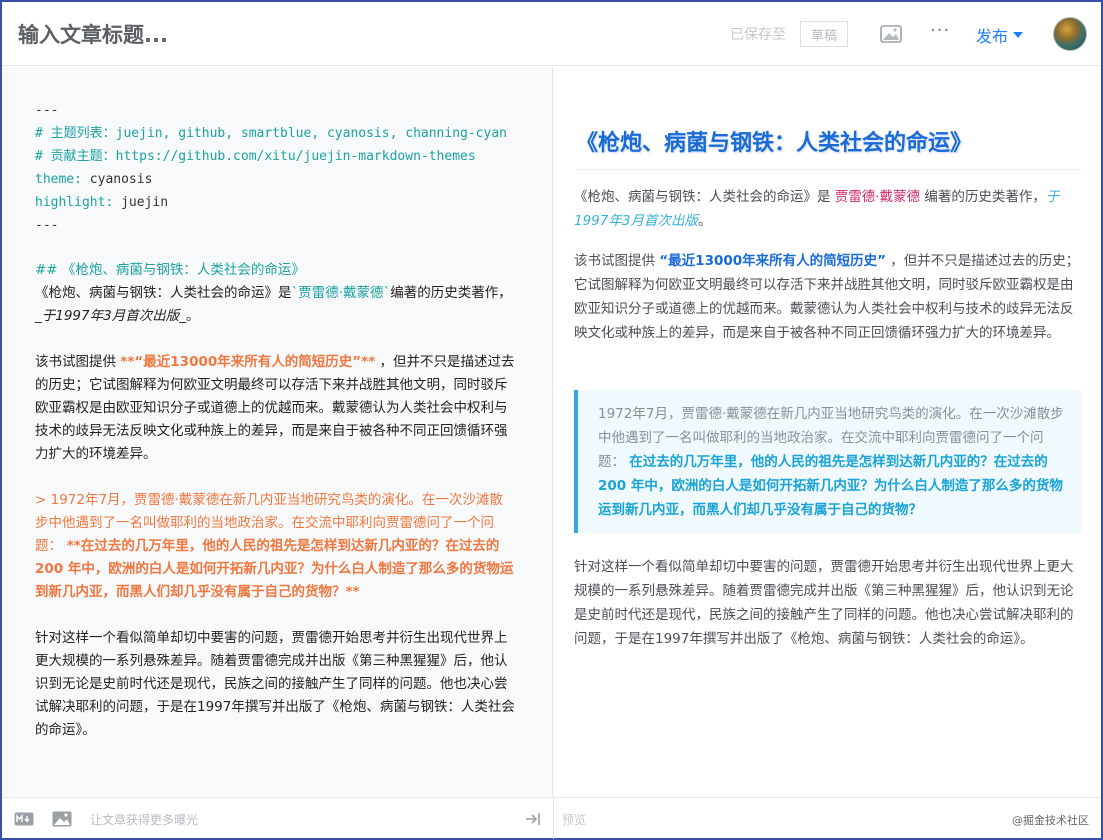 The height and width of the screenshot is (840, 1103). What do you see at coordinates (828, 147) in the screenshot?
I see `preview-heading: 《枪炮、病菌与钢铁：人类社会的命运》` at bounding box center [828, 147].